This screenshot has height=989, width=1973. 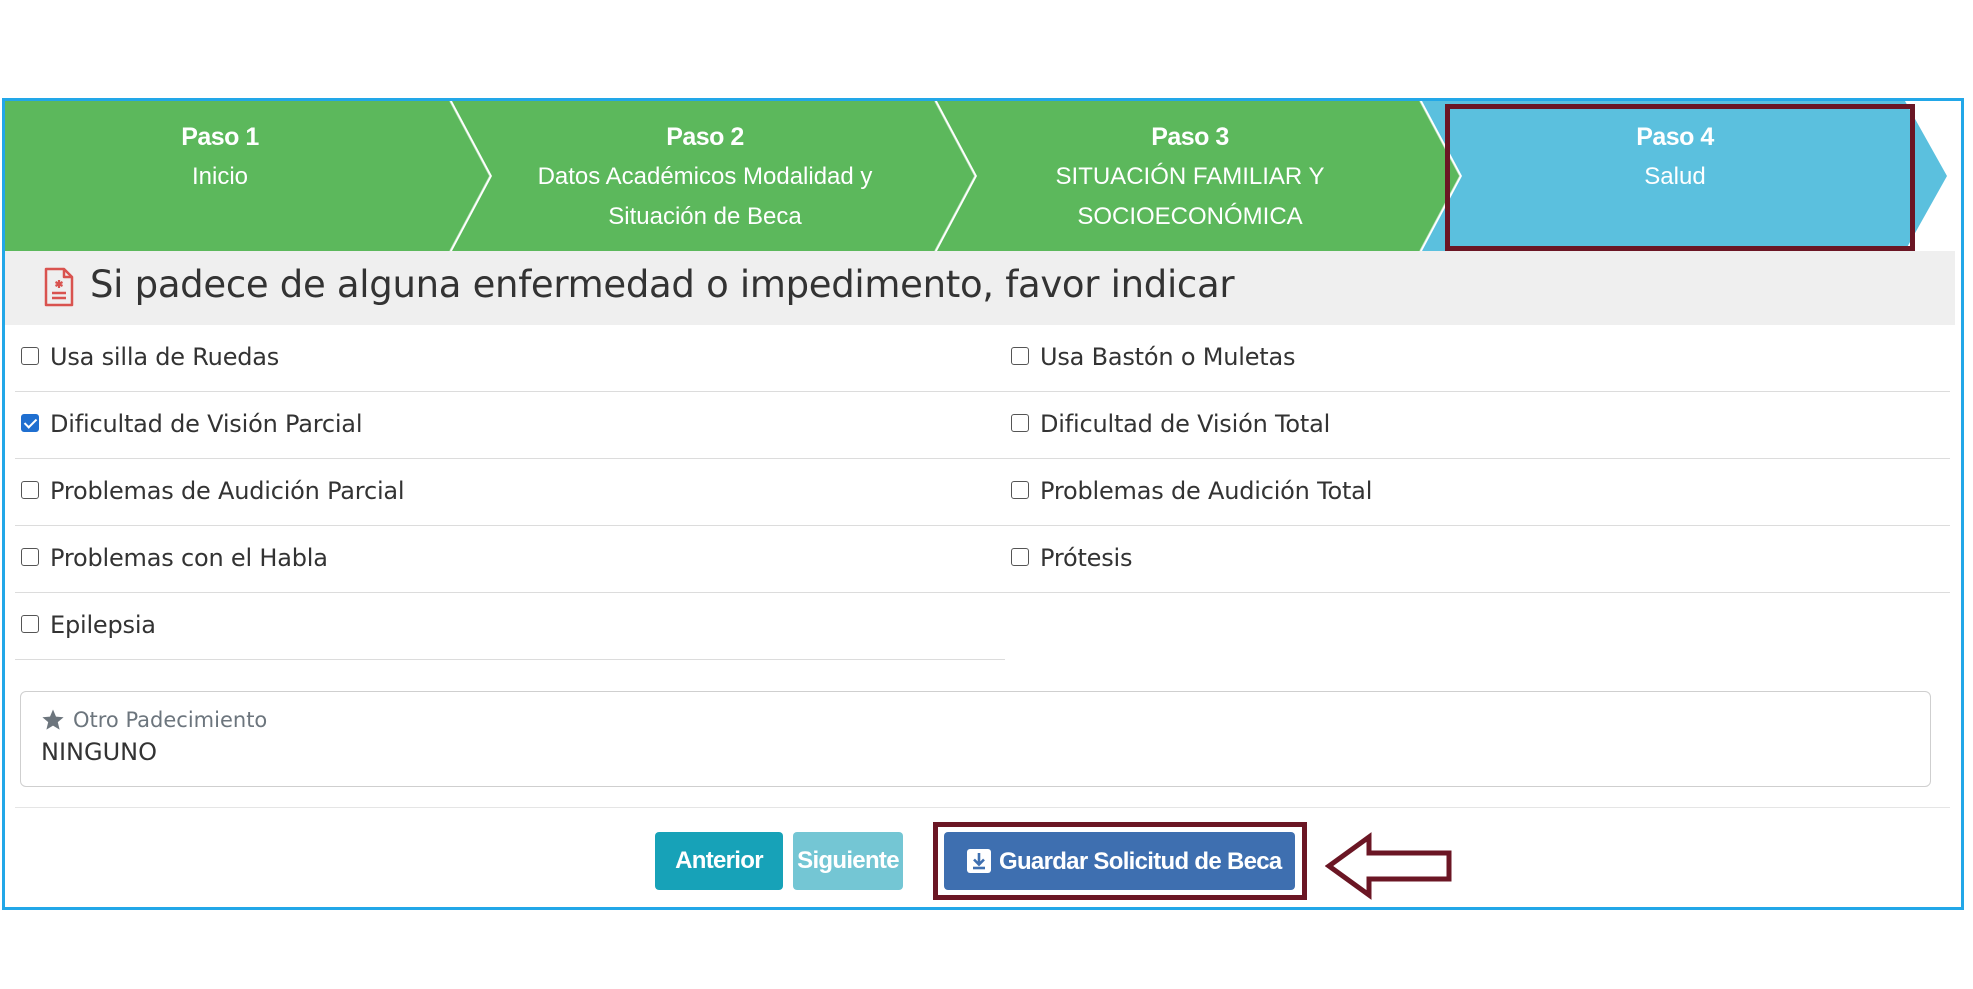 I want to click on condition-row: Problemas de Audición Parcial, so click(x=510, y=492).